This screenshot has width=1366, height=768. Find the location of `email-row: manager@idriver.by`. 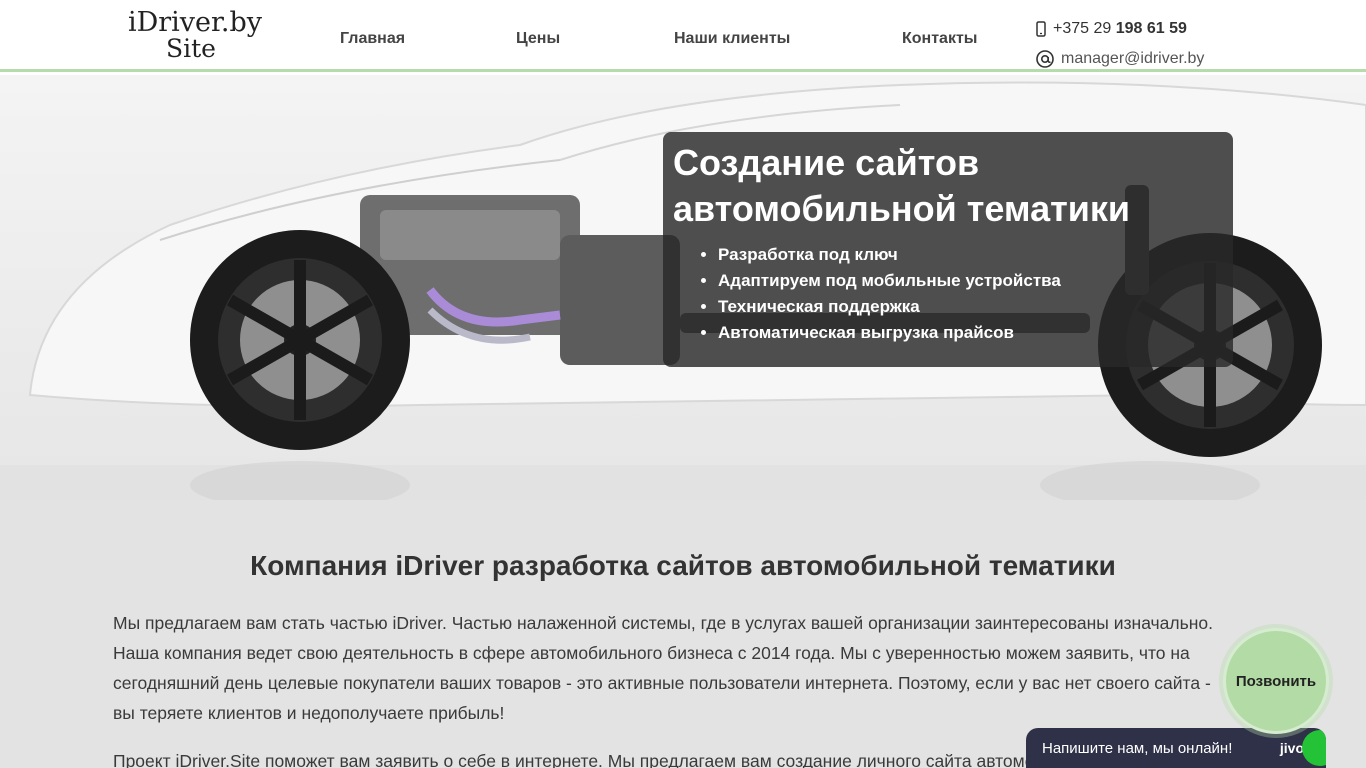

email-row: manager@idriver.by is located at coordinates (1119, 59).